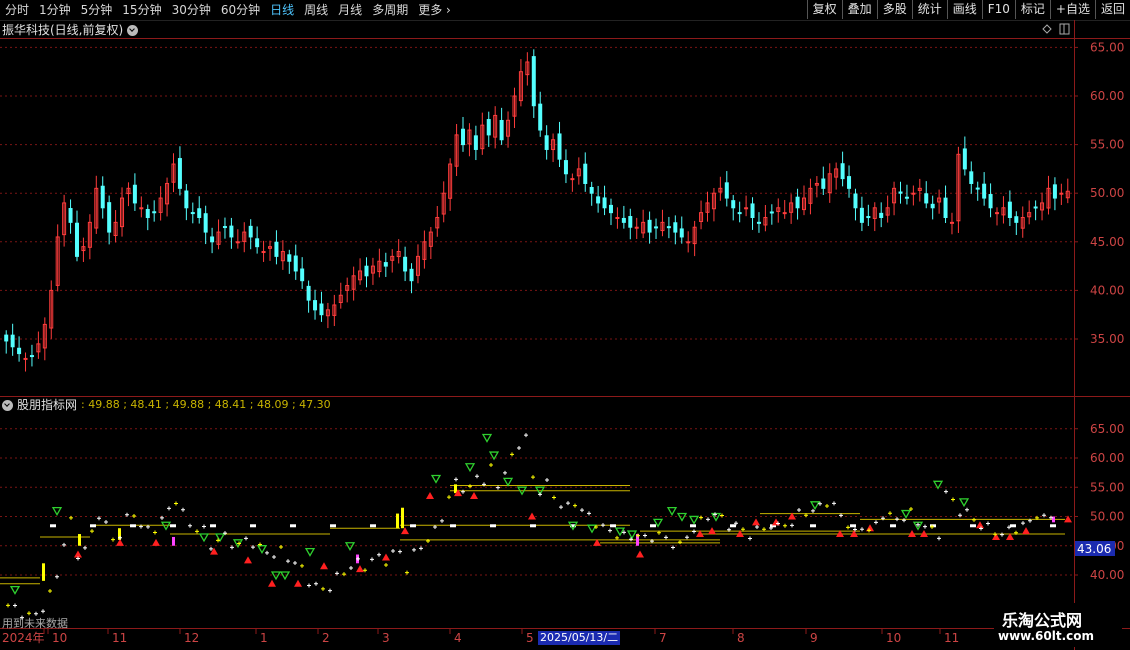 This screenshot has width=1130, height=650. I want to click on indicator-name: 股朋指标网, so click(47, 405).